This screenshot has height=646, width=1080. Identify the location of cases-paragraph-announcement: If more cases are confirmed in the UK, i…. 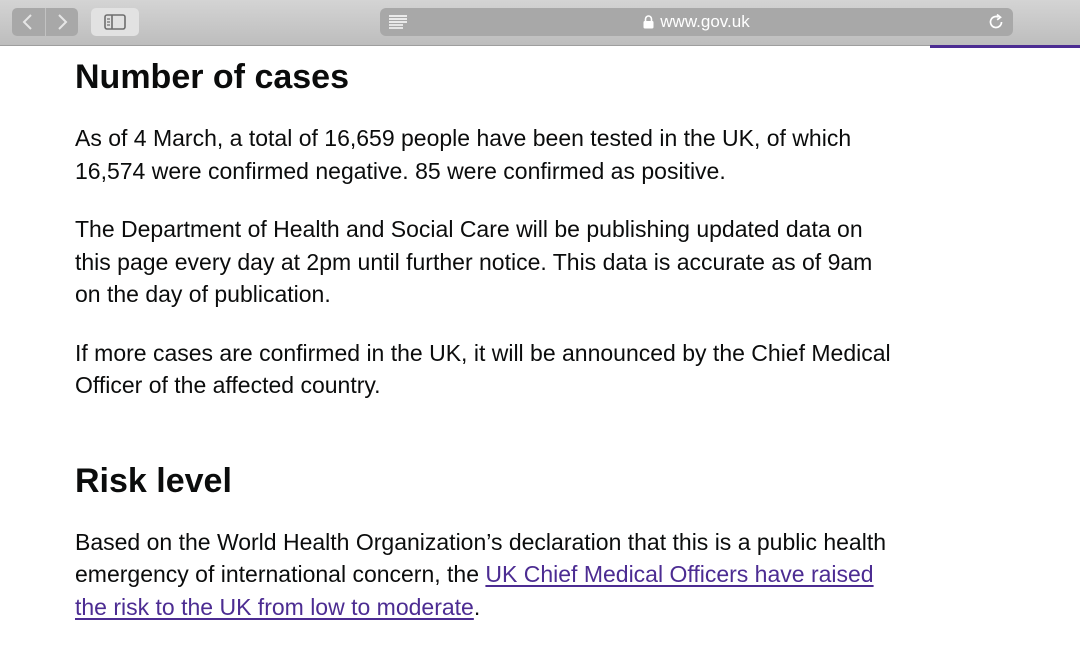
(483, 369).